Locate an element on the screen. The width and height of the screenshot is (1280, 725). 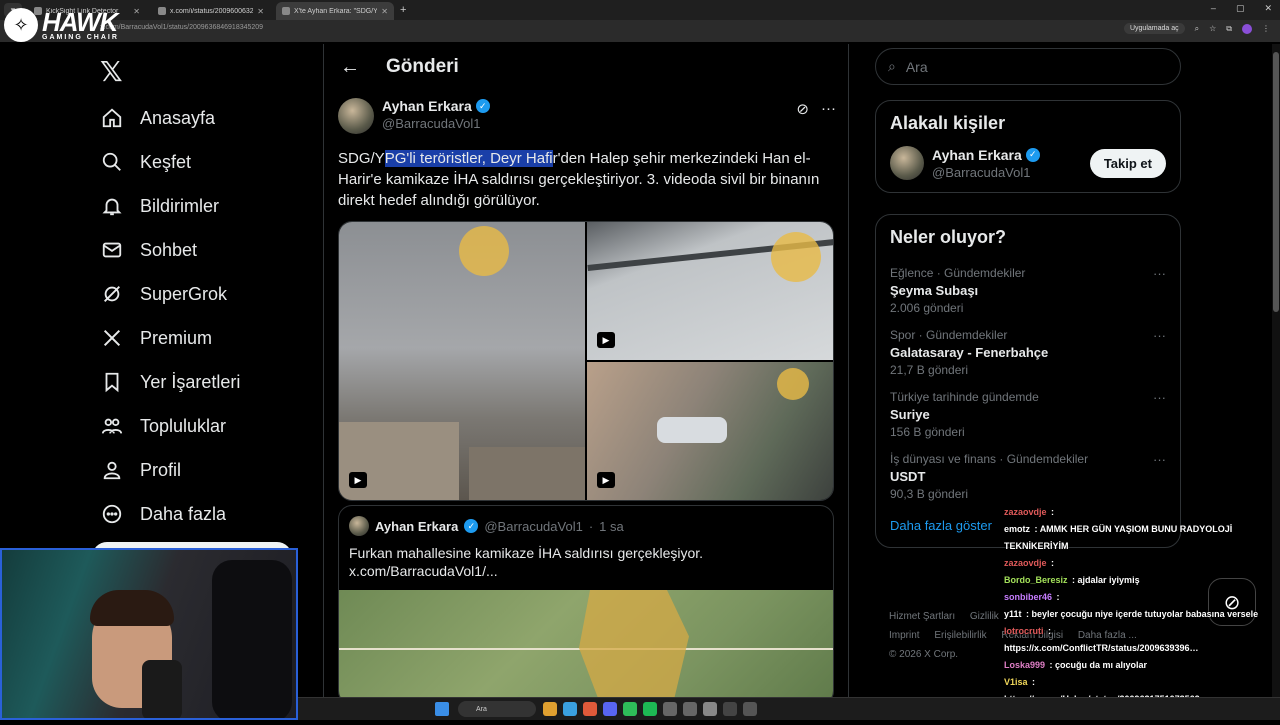
profile-avatar is located at coordinates (1247, 28).